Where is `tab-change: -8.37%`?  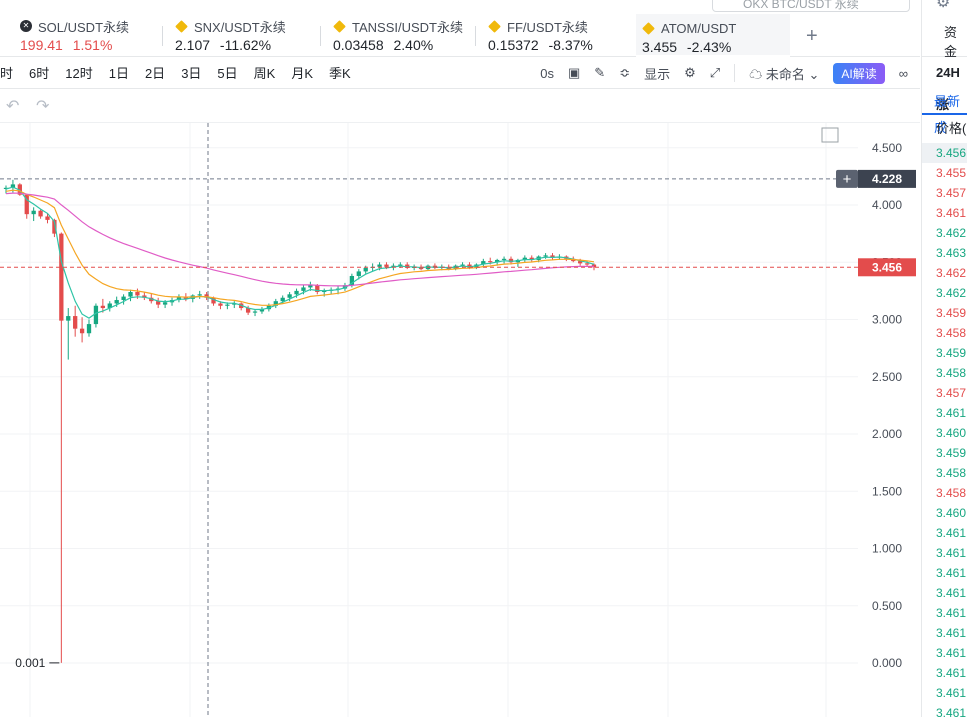 tab-change: -8.37% is located at coordinates (568, 45).